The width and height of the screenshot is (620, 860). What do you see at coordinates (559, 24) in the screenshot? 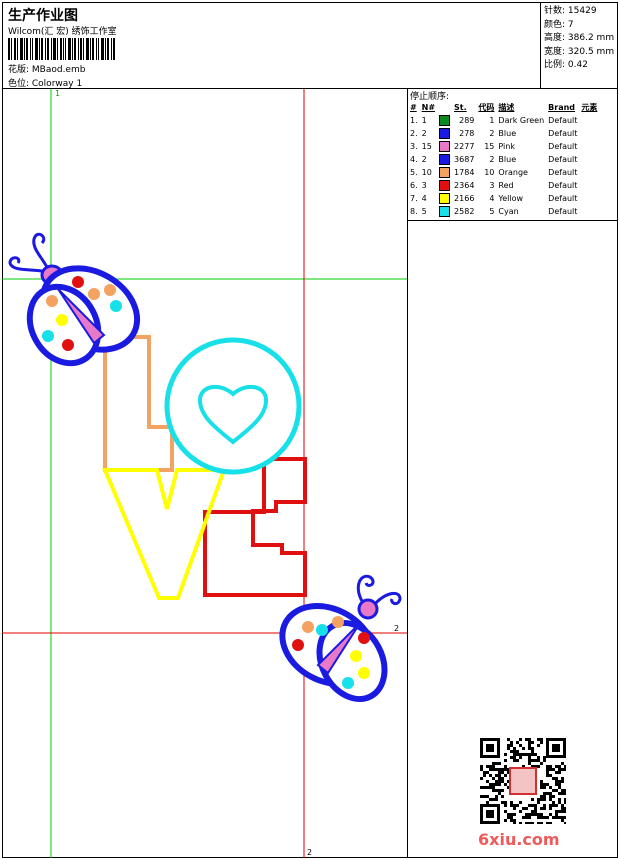
I see `stat-colors: 颜色: 7` at bounding box center [559, 24].